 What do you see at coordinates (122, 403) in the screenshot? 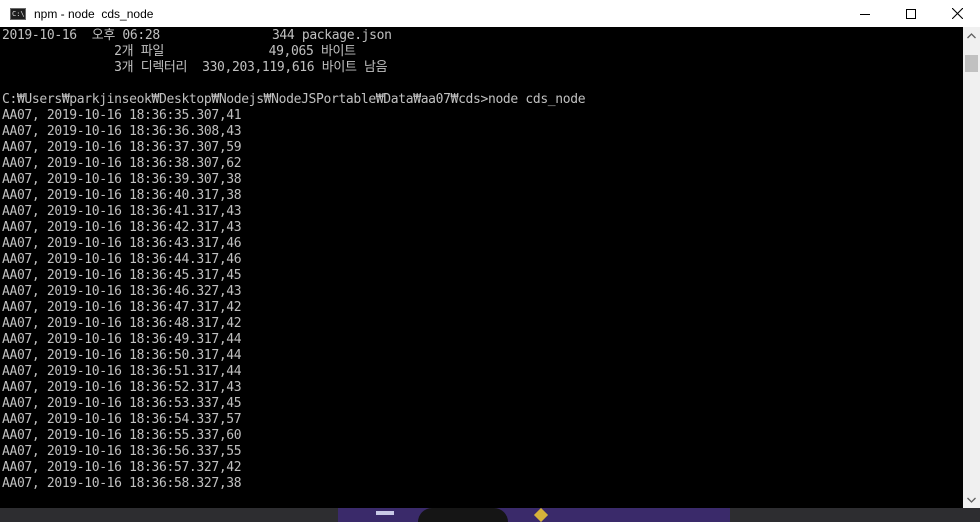
I see `console-line: AA07, 2019-10-16 18:36:53.337,45` at bounding box center [122, 403].